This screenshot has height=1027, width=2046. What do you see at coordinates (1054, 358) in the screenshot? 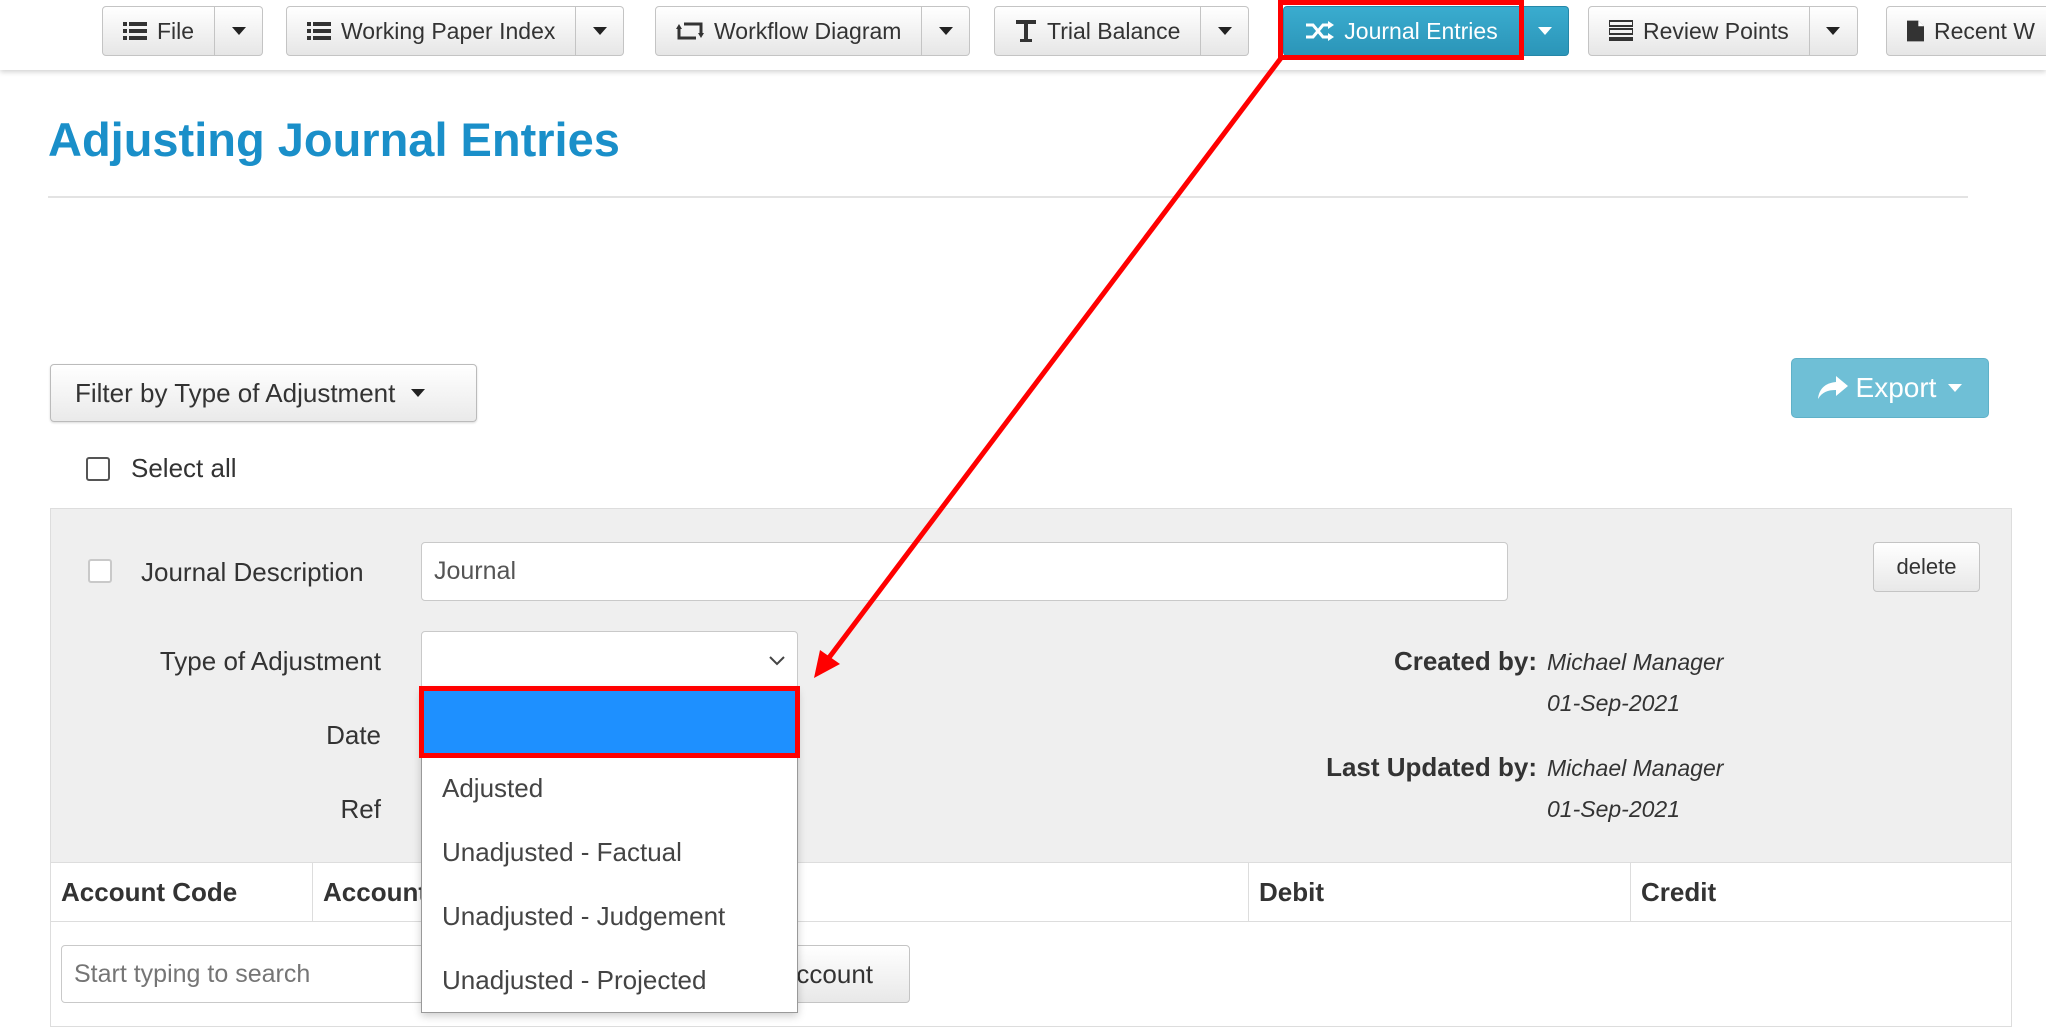
I see `annotation-arrow-line` at bounding box center [1054, 358].